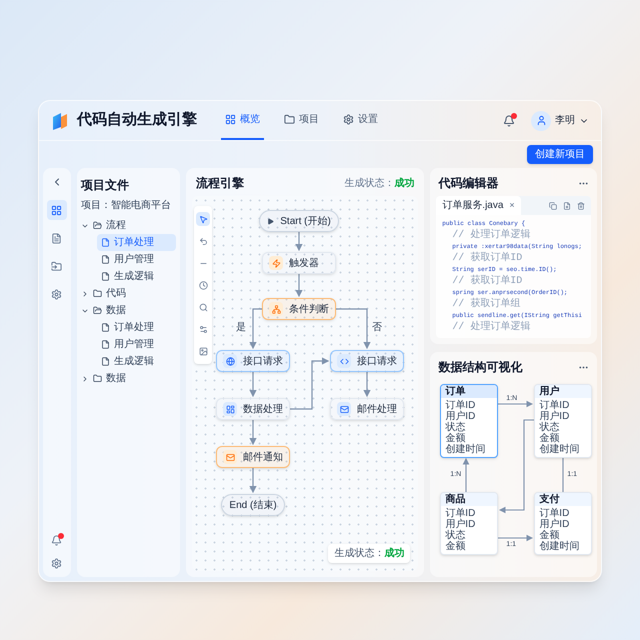 The height and width of the screenshot is (640, 640). Describe the element at coordinates (299, 309) in the screenshot. I see `flow-node: 条件判断` at that location.